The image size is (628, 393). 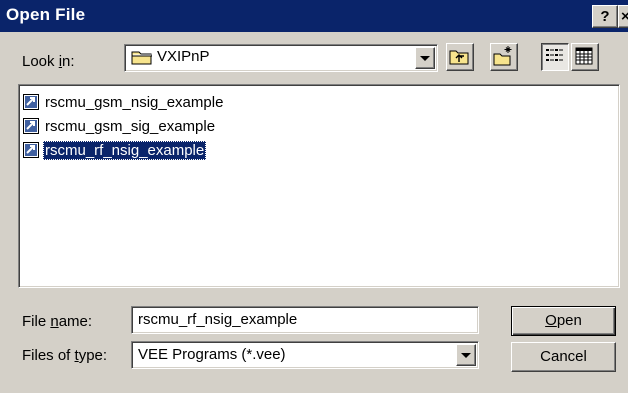 I want to click on look-in-label: Look in:, so click(x=48, y=61).